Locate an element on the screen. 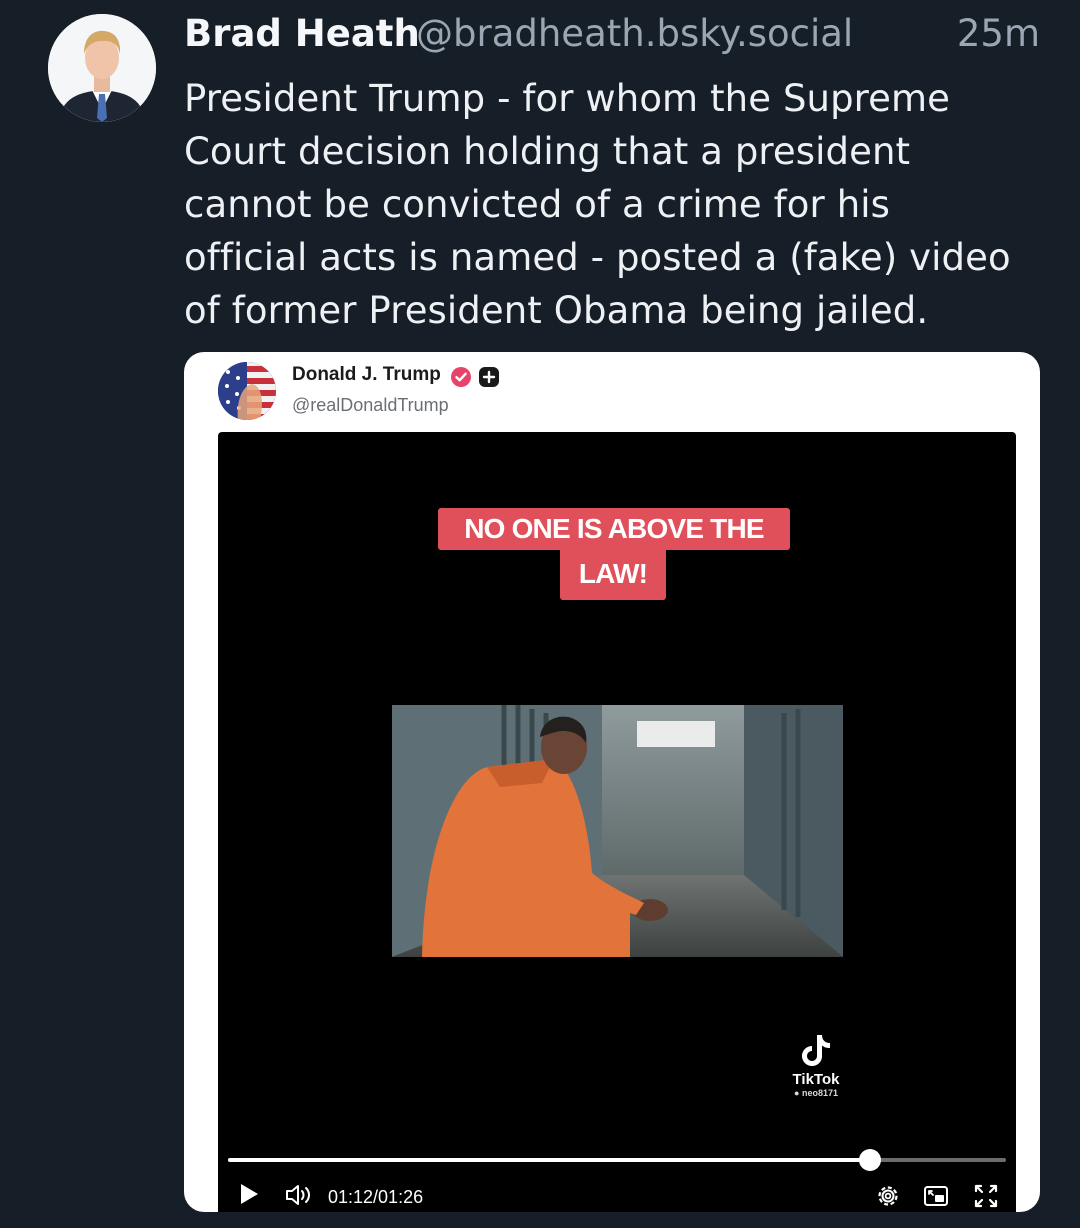 This screenshot has width=1080, height=1228. video-caption-banner: LAW! is located at coordinates (613, 575).